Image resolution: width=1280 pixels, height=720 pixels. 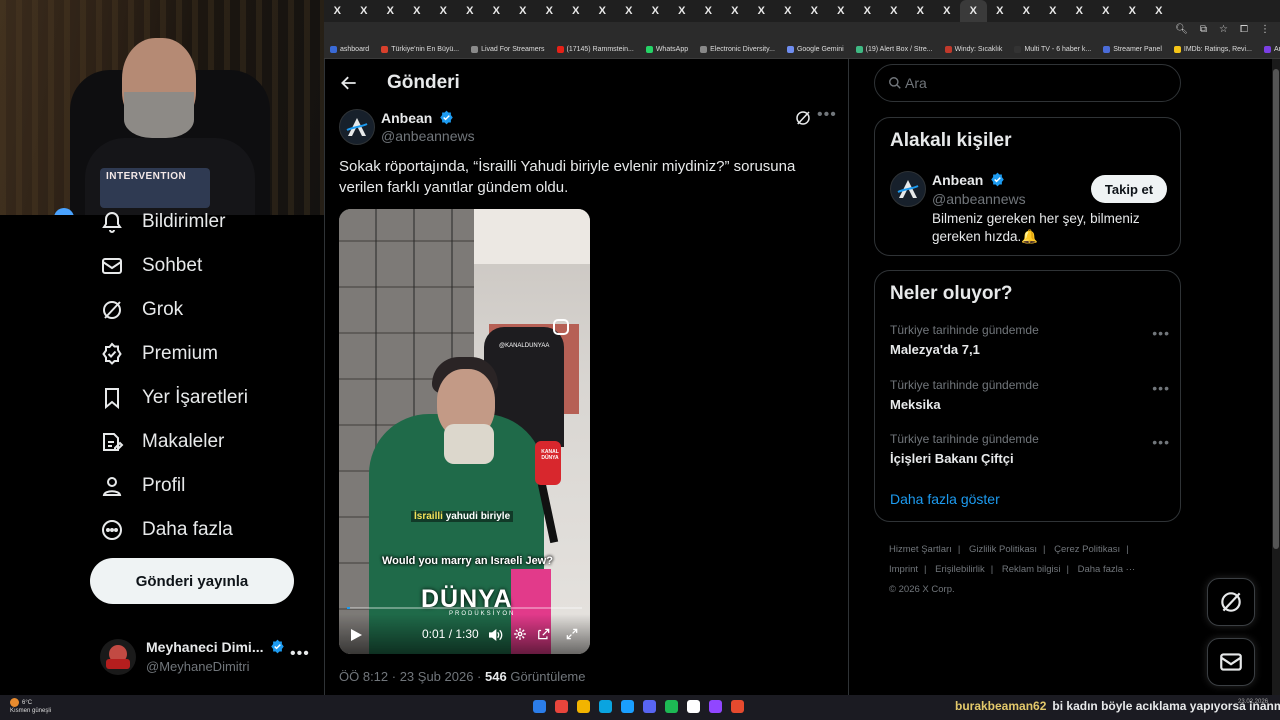 What do you see at coordinates (428, 136) in the screenshot?
I see `author-handle: @anbeannews` at bounding box center [428, 136].